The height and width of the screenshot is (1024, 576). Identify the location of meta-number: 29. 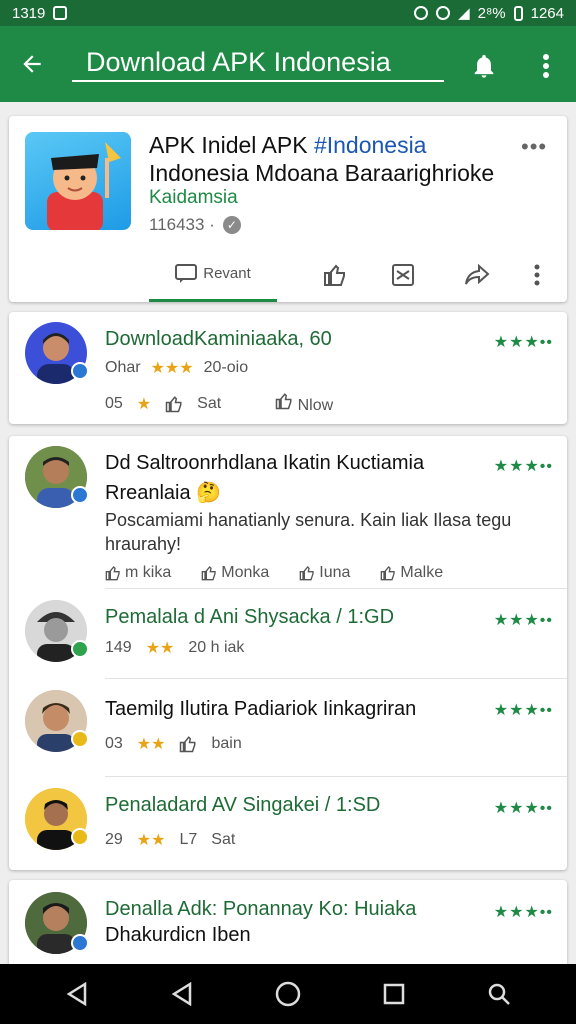
(114, 839).